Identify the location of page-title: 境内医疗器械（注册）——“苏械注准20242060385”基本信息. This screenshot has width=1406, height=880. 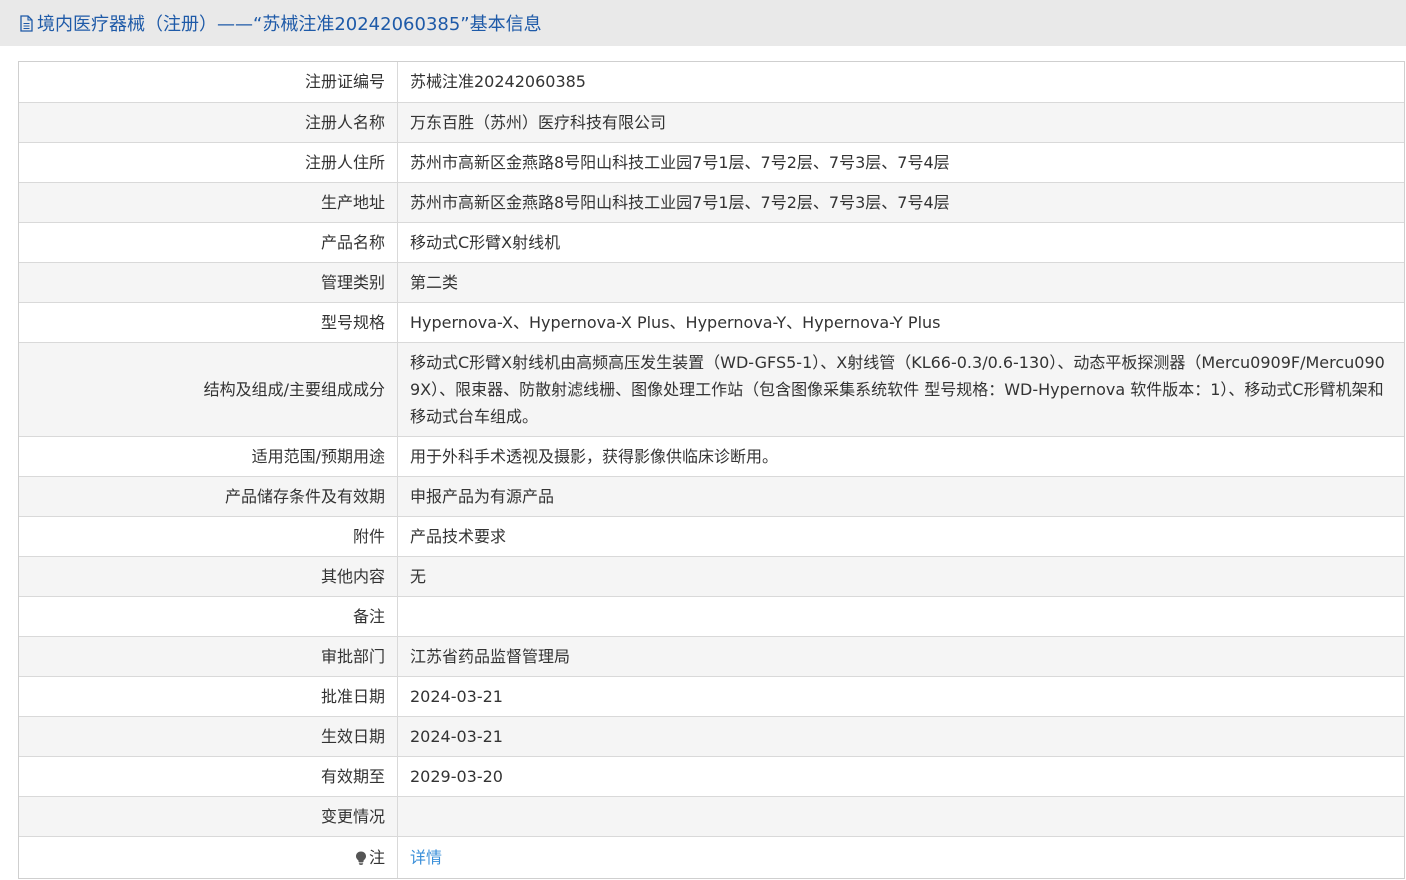
(289, 24).